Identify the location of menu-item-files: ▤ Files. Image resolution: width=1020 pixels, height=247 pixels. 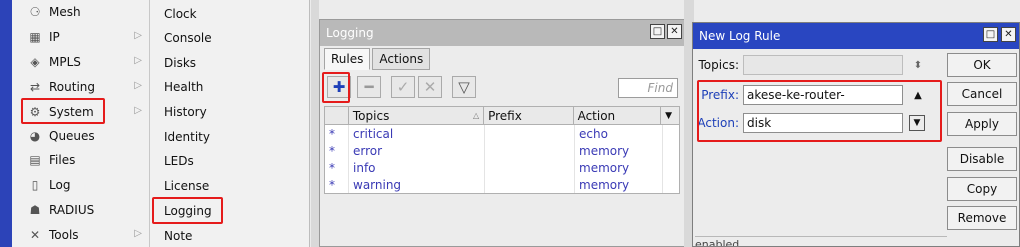
(81, 160).